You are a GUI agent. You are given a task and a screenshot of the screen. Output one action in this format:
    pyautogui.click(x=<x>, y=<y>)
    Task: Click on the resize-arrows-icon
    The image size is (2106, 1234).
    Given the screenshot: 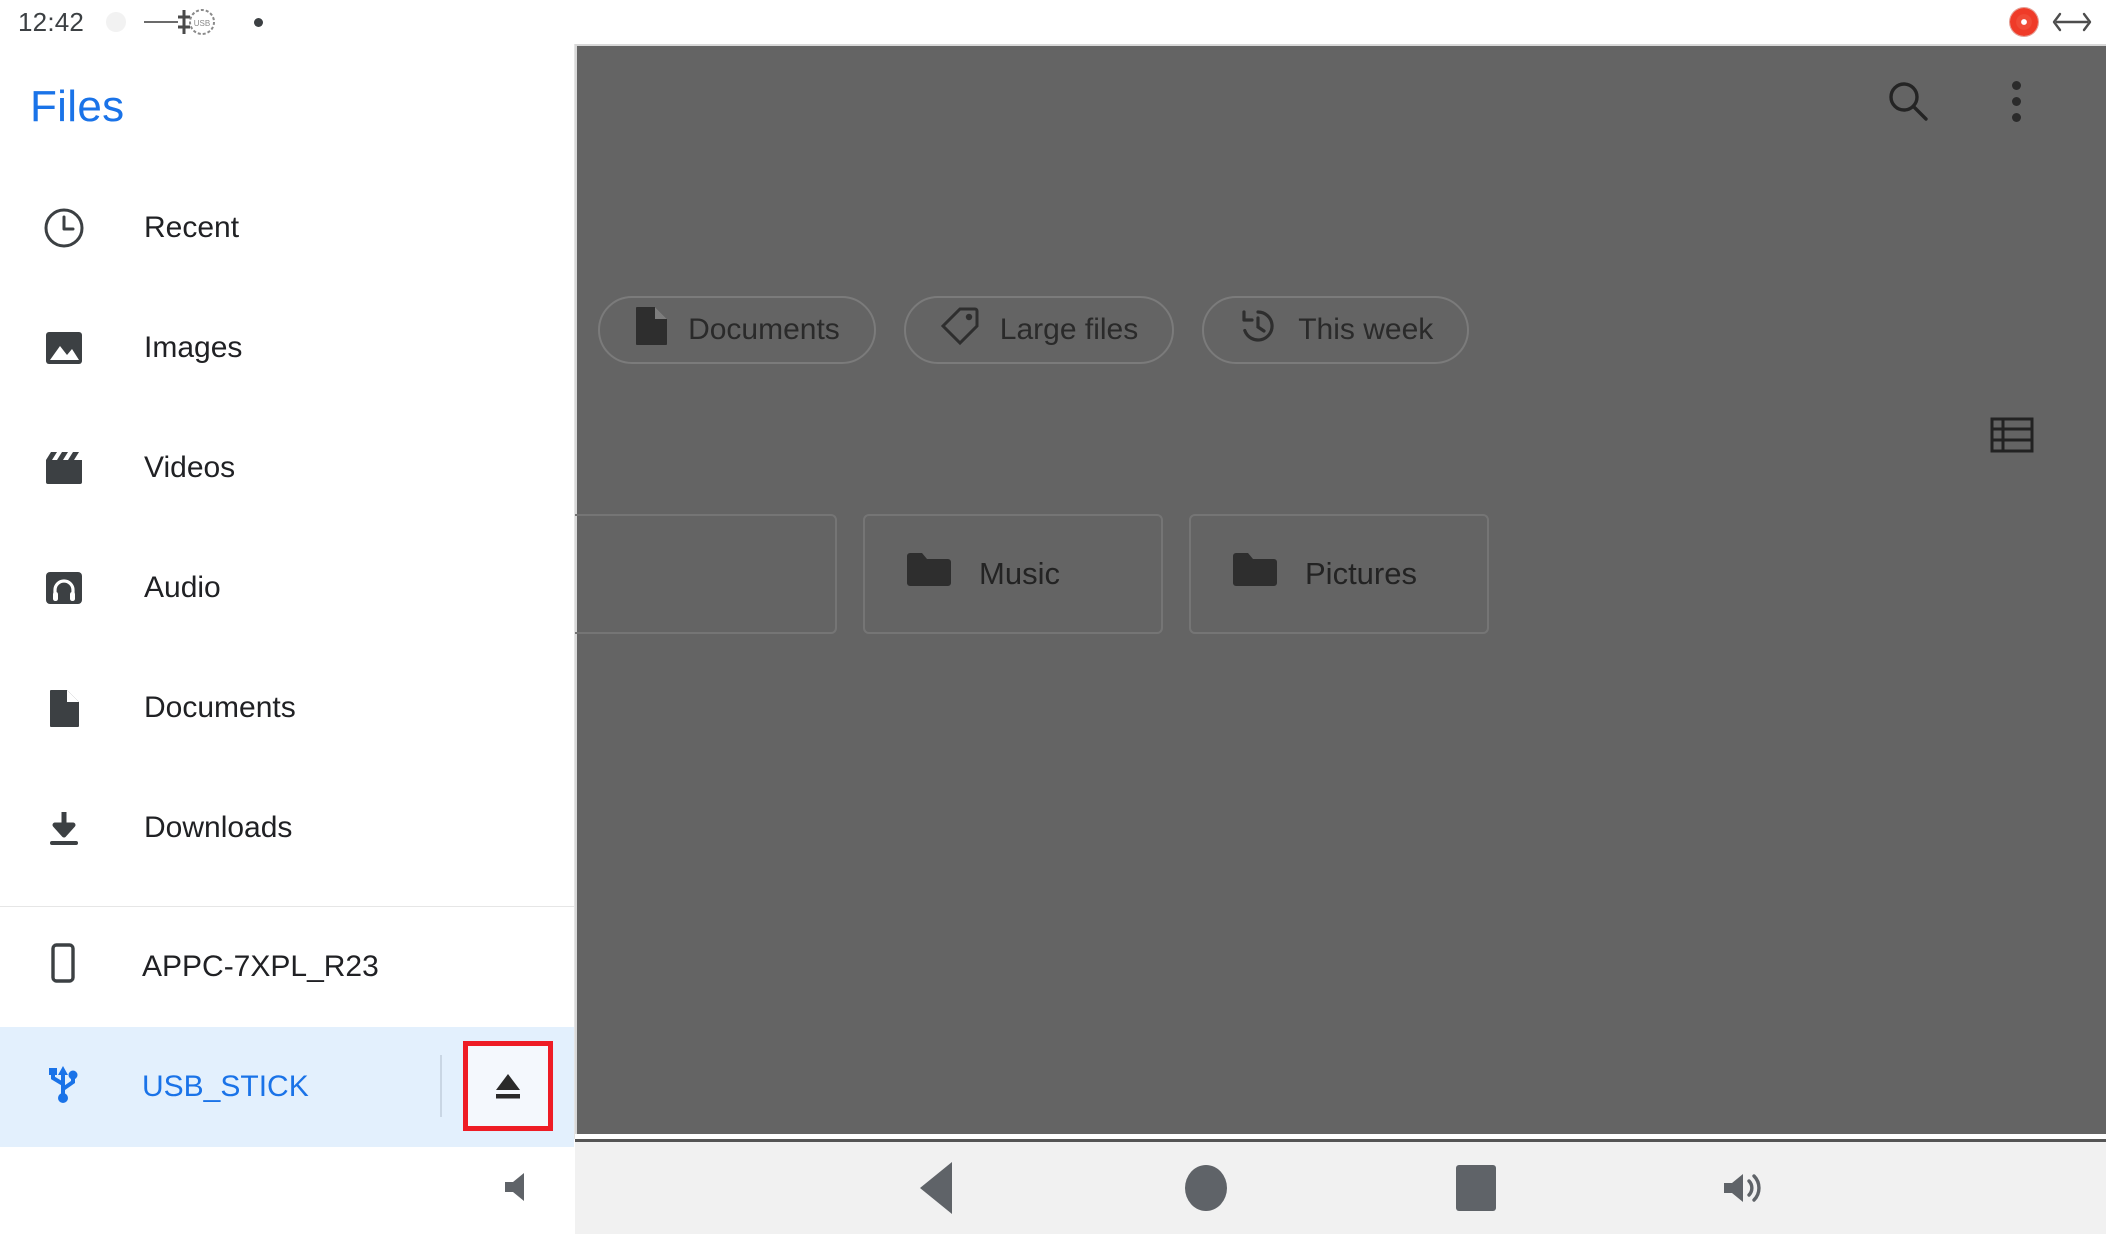 What is the action you would take?
    pyautogui.click(x=2072, y=22)
    